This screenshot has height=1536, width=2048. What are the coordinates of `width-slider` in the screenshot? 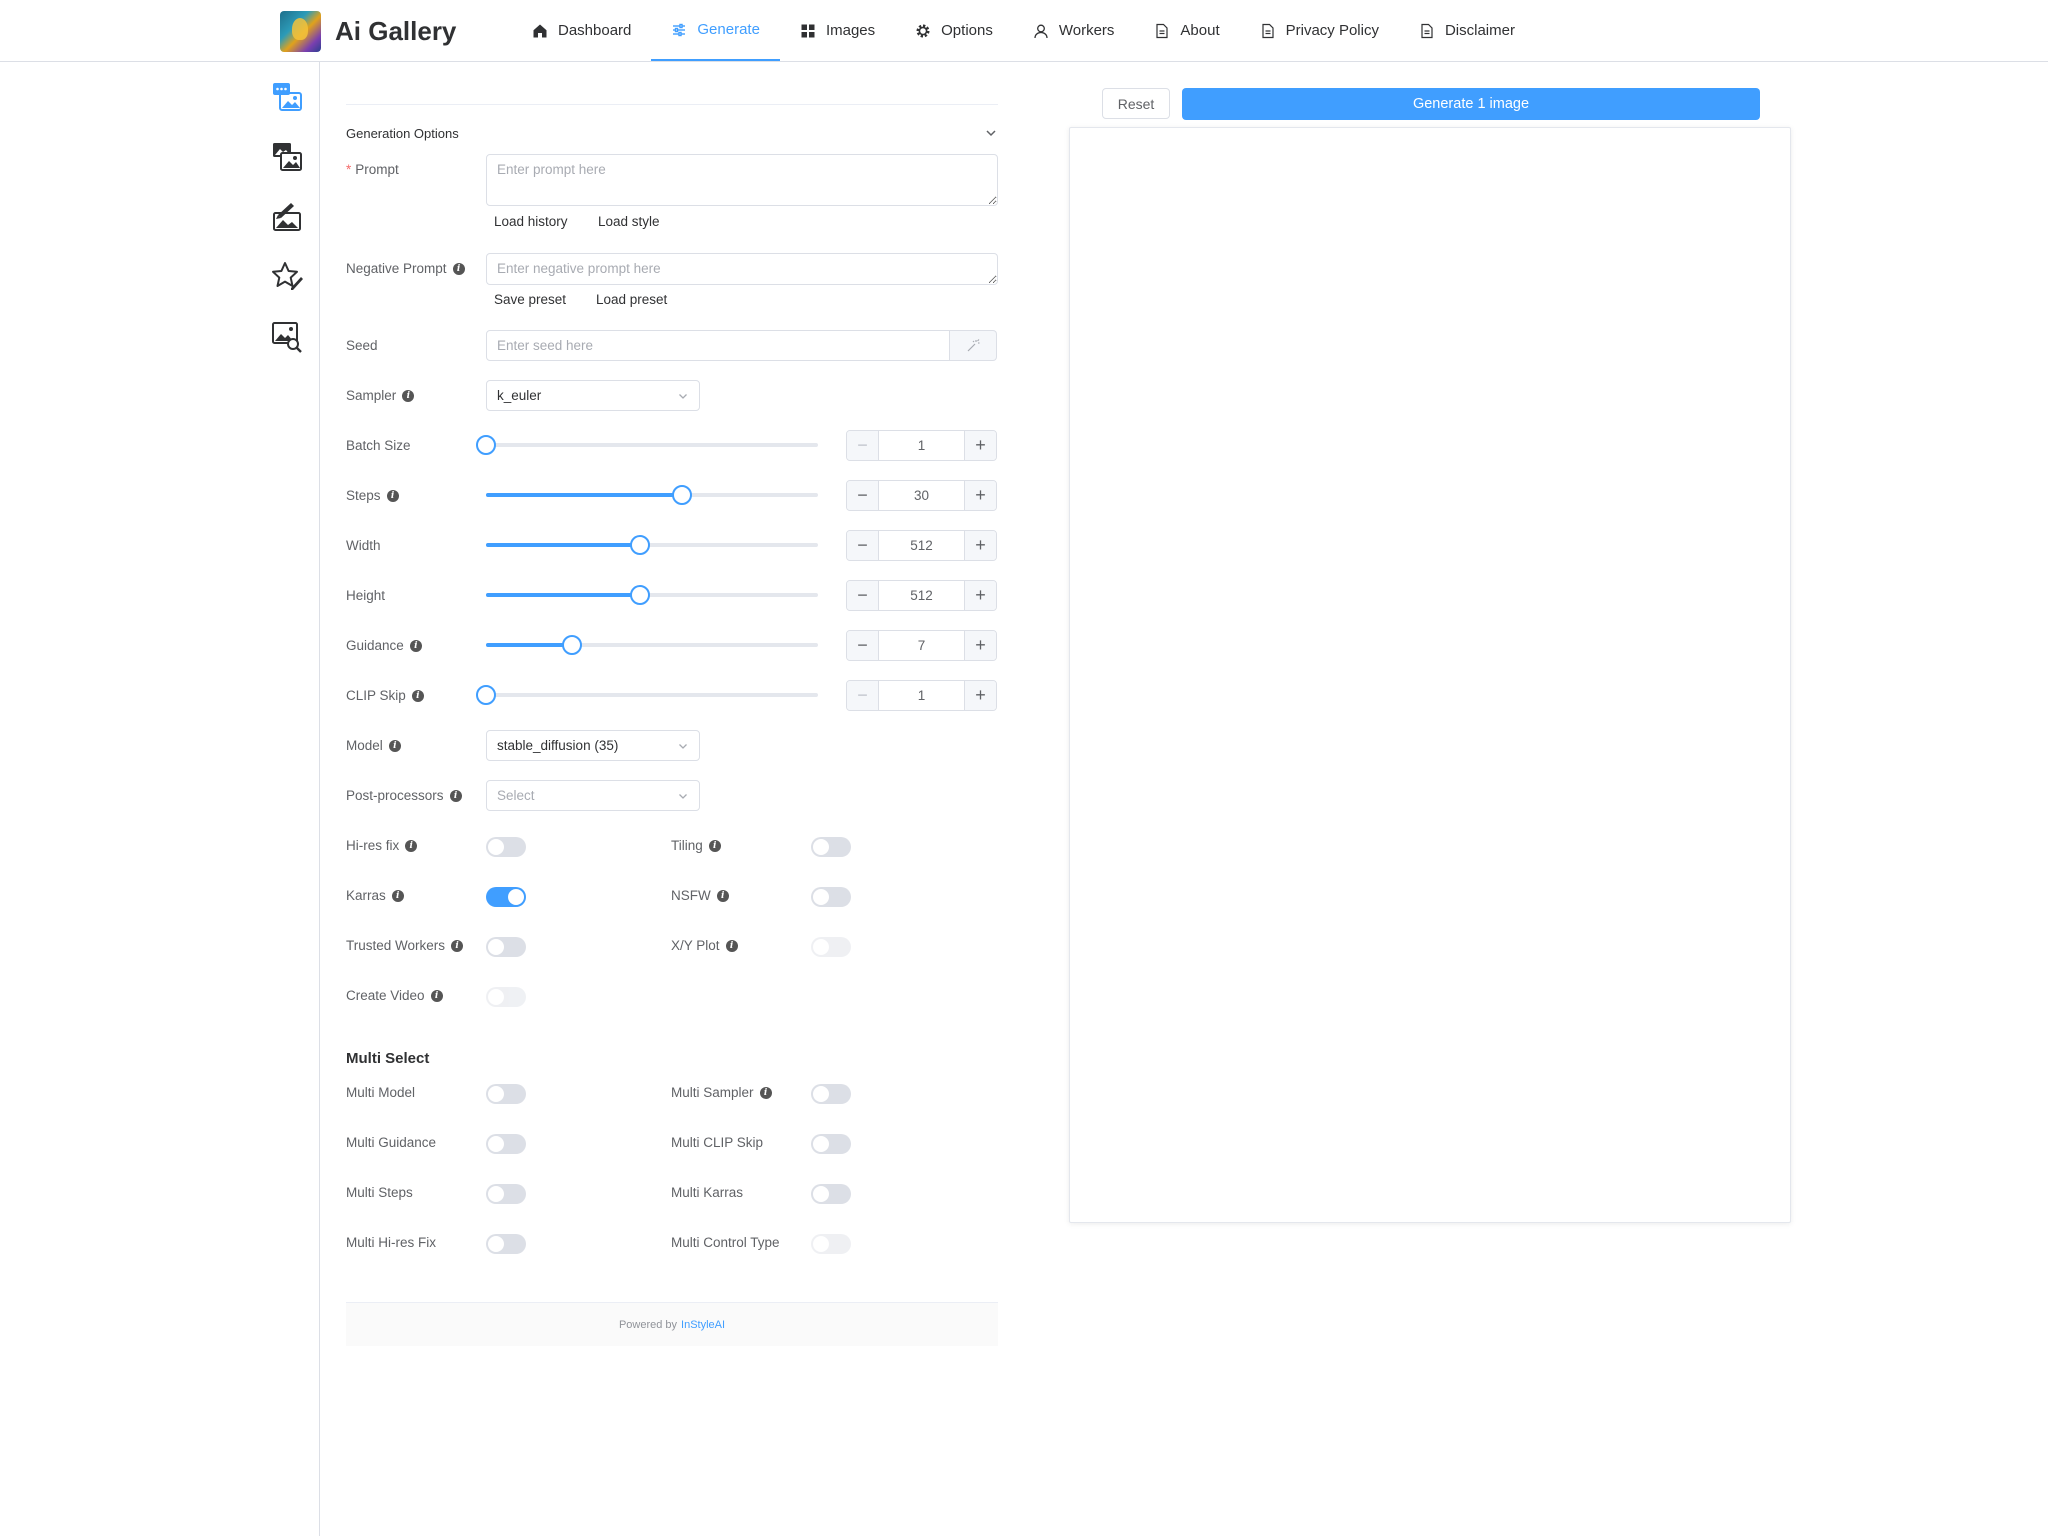 It's located at (652, 545).